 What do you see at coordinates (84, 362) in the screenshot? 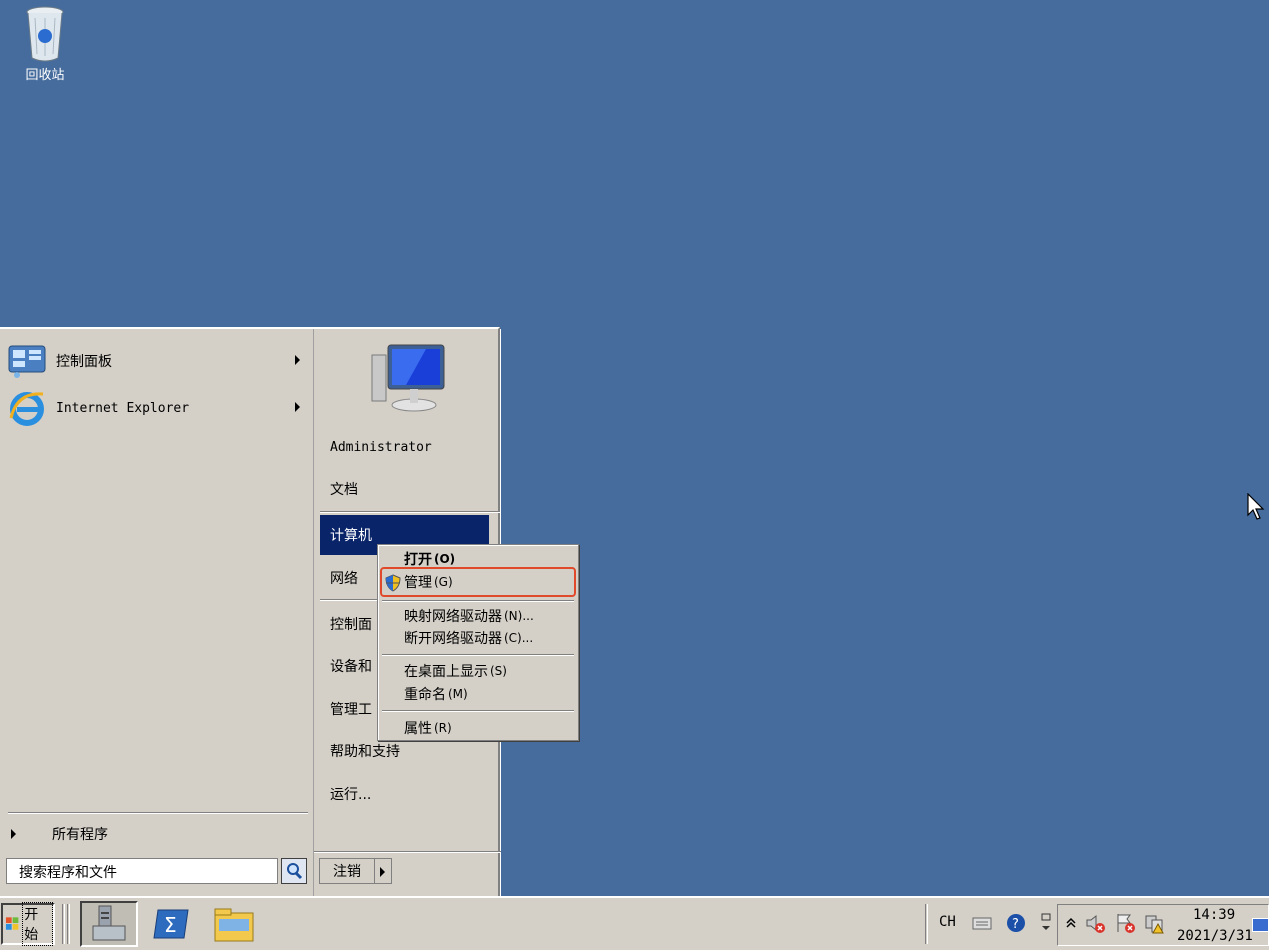
I see `program-label: 控制面板` at bounding box center [84, 362].